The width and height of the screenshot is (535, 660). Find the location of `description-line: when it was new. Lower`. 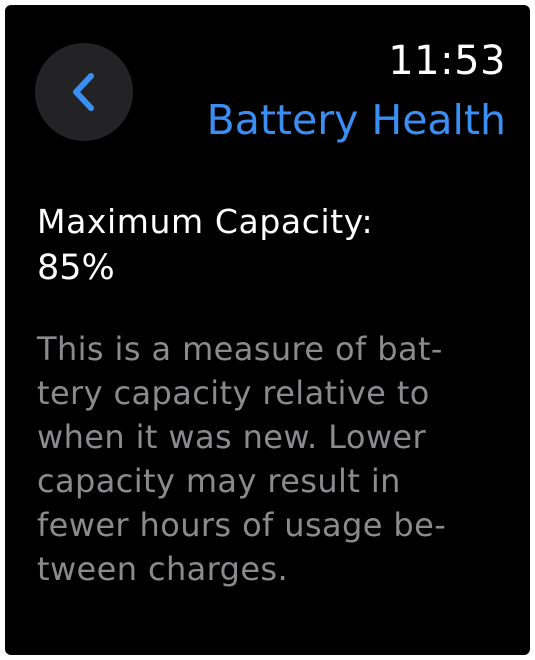

description-line: when it was new. Lower is located at coordinates (232, 437).